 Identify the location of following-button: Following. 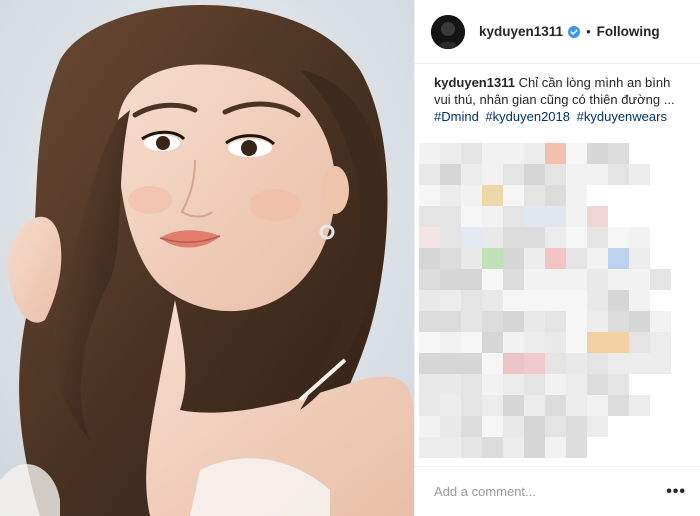
(628, 31).